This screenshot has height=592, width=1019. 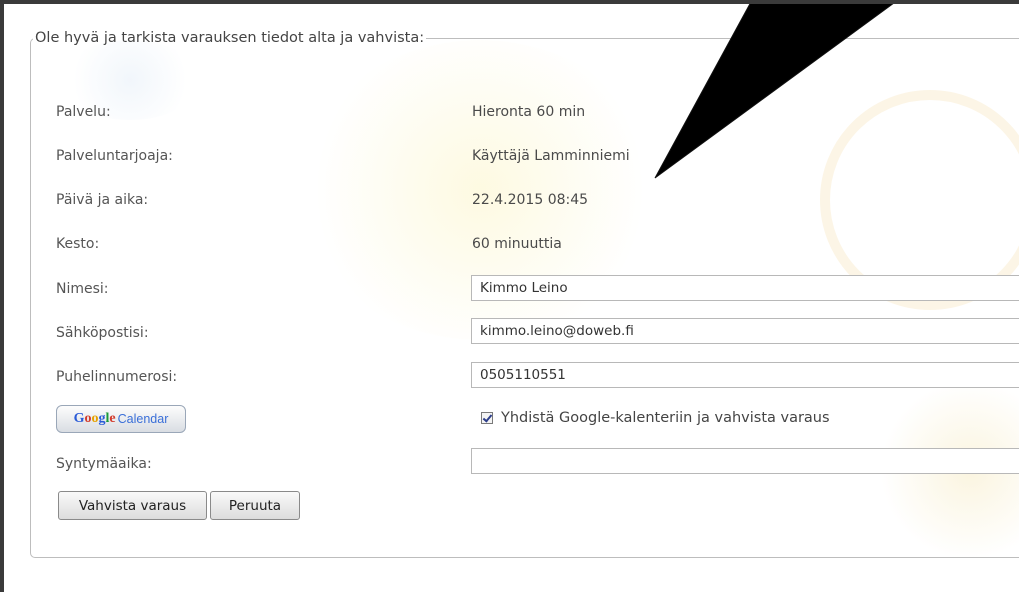 What do you see at coordinates (517, 244) in the screenshot?
I see `duration-value: 60 minuuttia` at bounding box center [517, 244].